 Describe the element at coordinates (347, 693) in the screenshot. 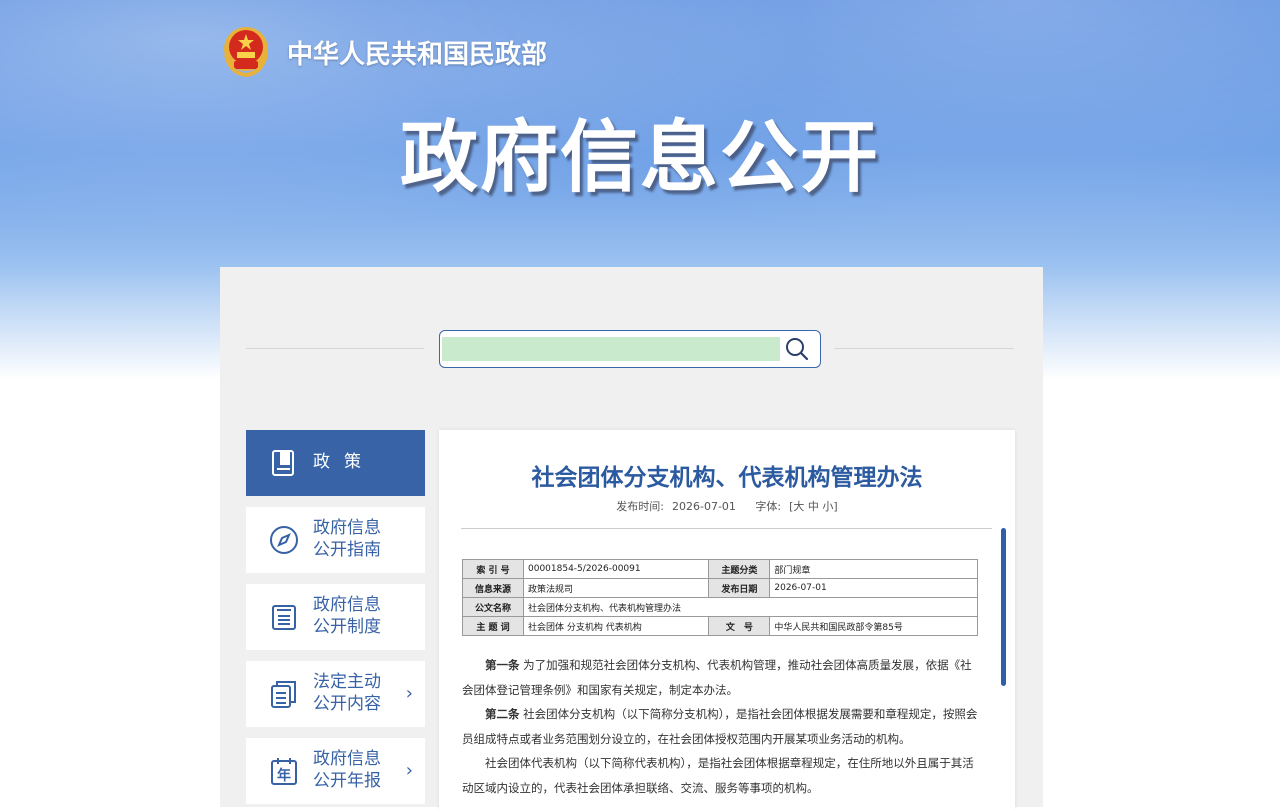

I see `sidebar-item-label: 法定主动 公开内容` at that location.